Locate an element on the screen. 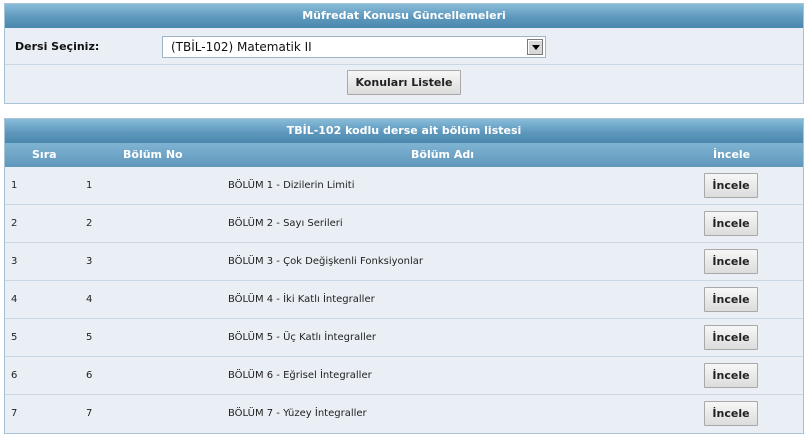  row-section-no: 5 is located at coordinates (89, 337).